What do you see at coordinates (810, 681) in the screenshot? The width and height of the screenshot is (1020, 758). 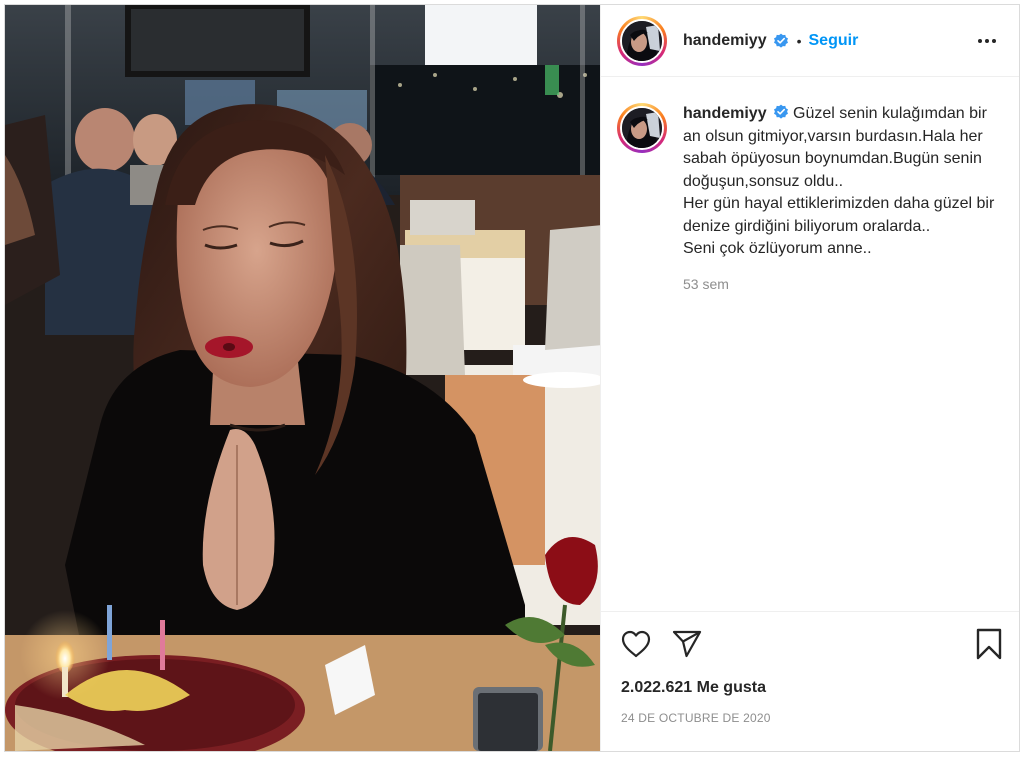 I see `action-bar: 2.022.621 Me gusta 24 DE OCTUBRE DE 2020` at bounding box center [810, 681].